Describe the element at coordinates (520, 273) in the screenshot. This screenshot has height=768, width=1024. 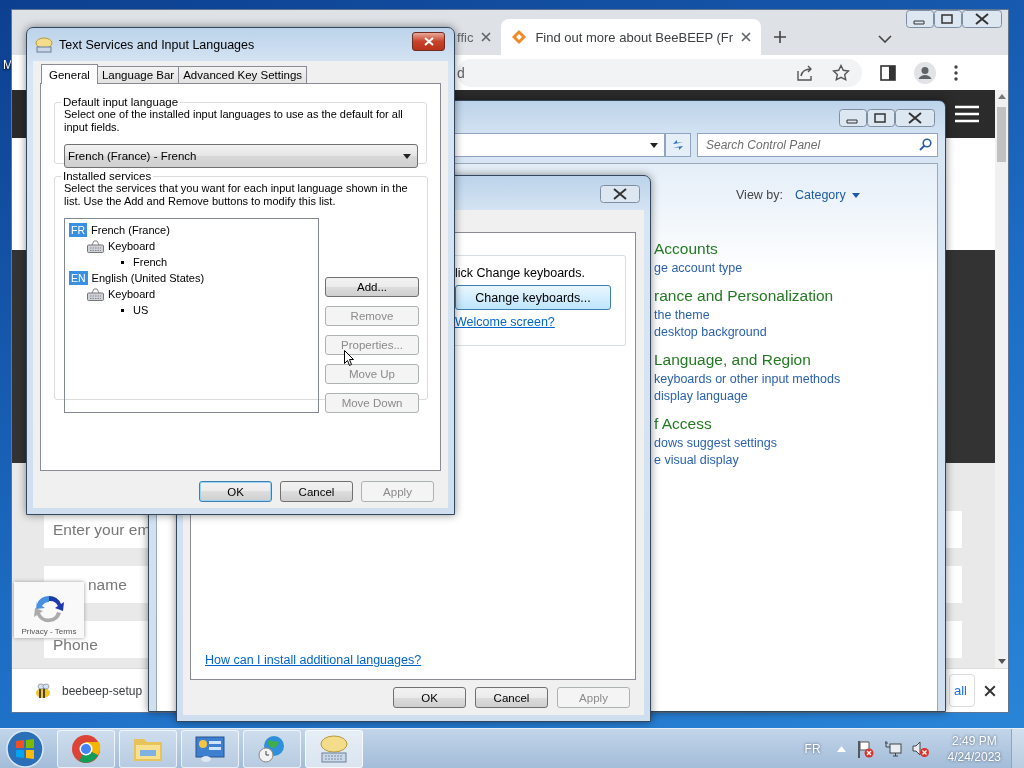
I see `instruction-text: lick Change keyboards.` at that location.